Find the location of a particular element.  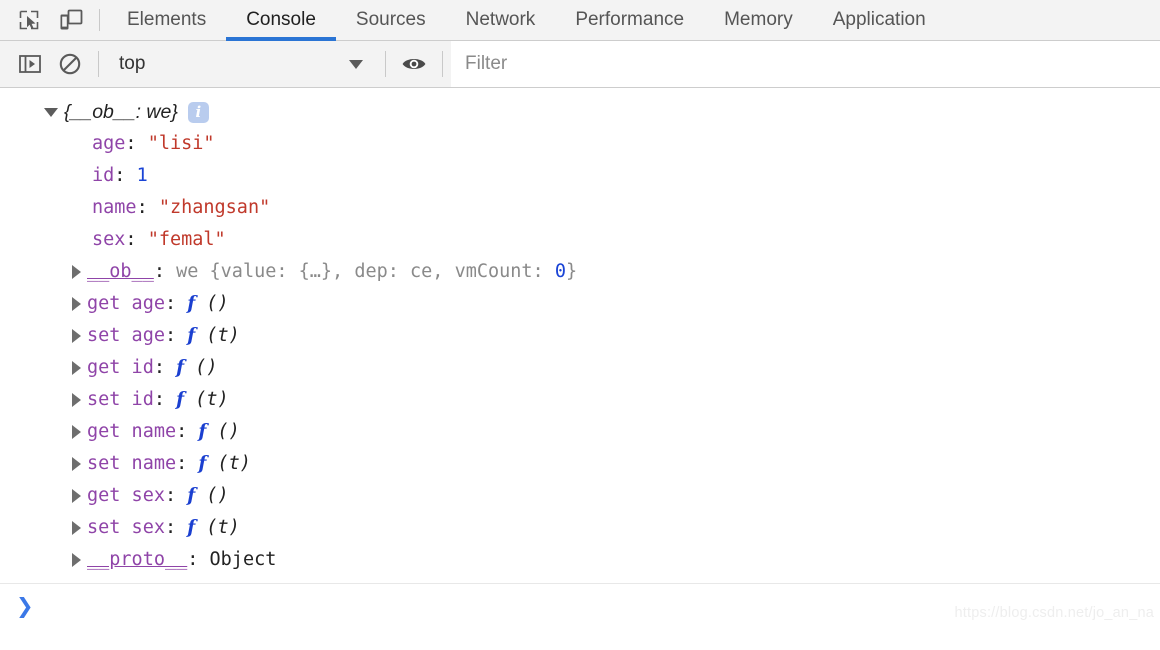

tab-label: Network is located at coordinates (500, 19).